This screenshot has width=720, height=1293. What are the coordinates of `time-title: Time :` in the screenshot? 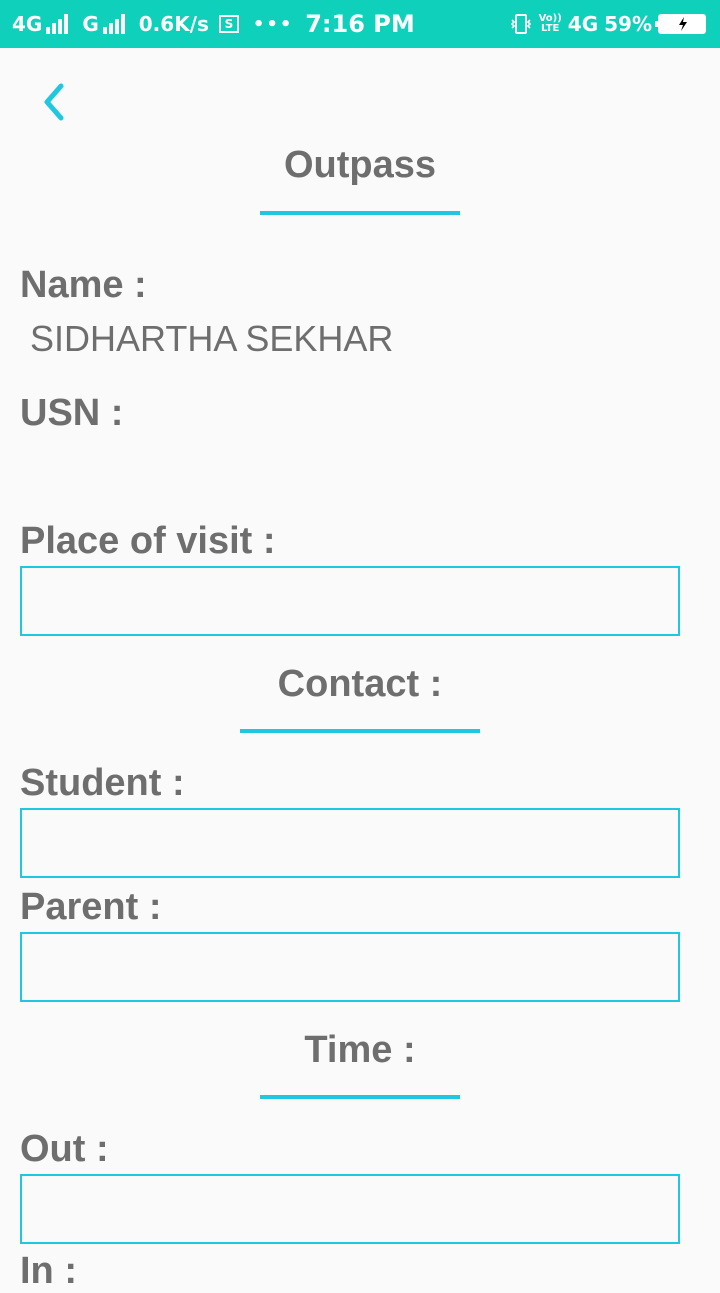 It's located at (360, 1050).